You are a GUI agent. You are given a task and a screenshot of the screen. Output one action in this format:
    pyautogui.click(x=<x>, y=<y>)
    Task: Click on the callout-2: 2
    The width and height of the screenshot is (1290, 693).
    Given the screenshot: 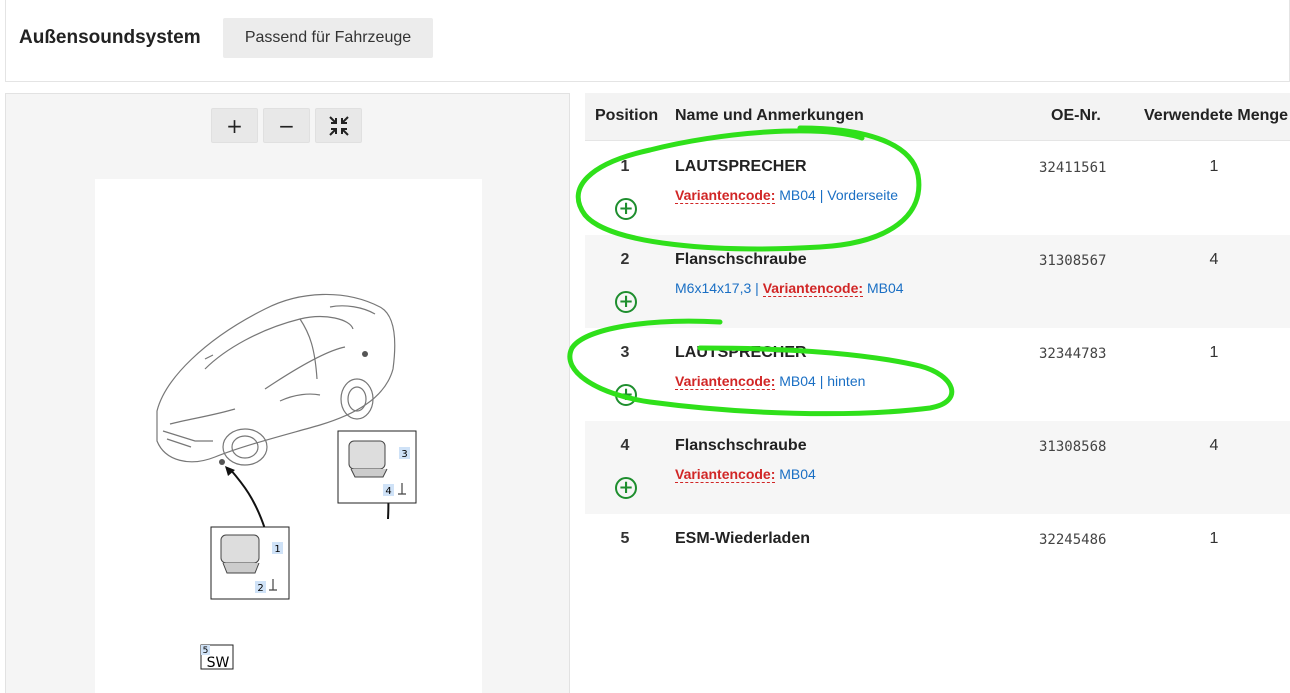 What is the action you would take?
    pyautogui.click(x=260, y=588)
    